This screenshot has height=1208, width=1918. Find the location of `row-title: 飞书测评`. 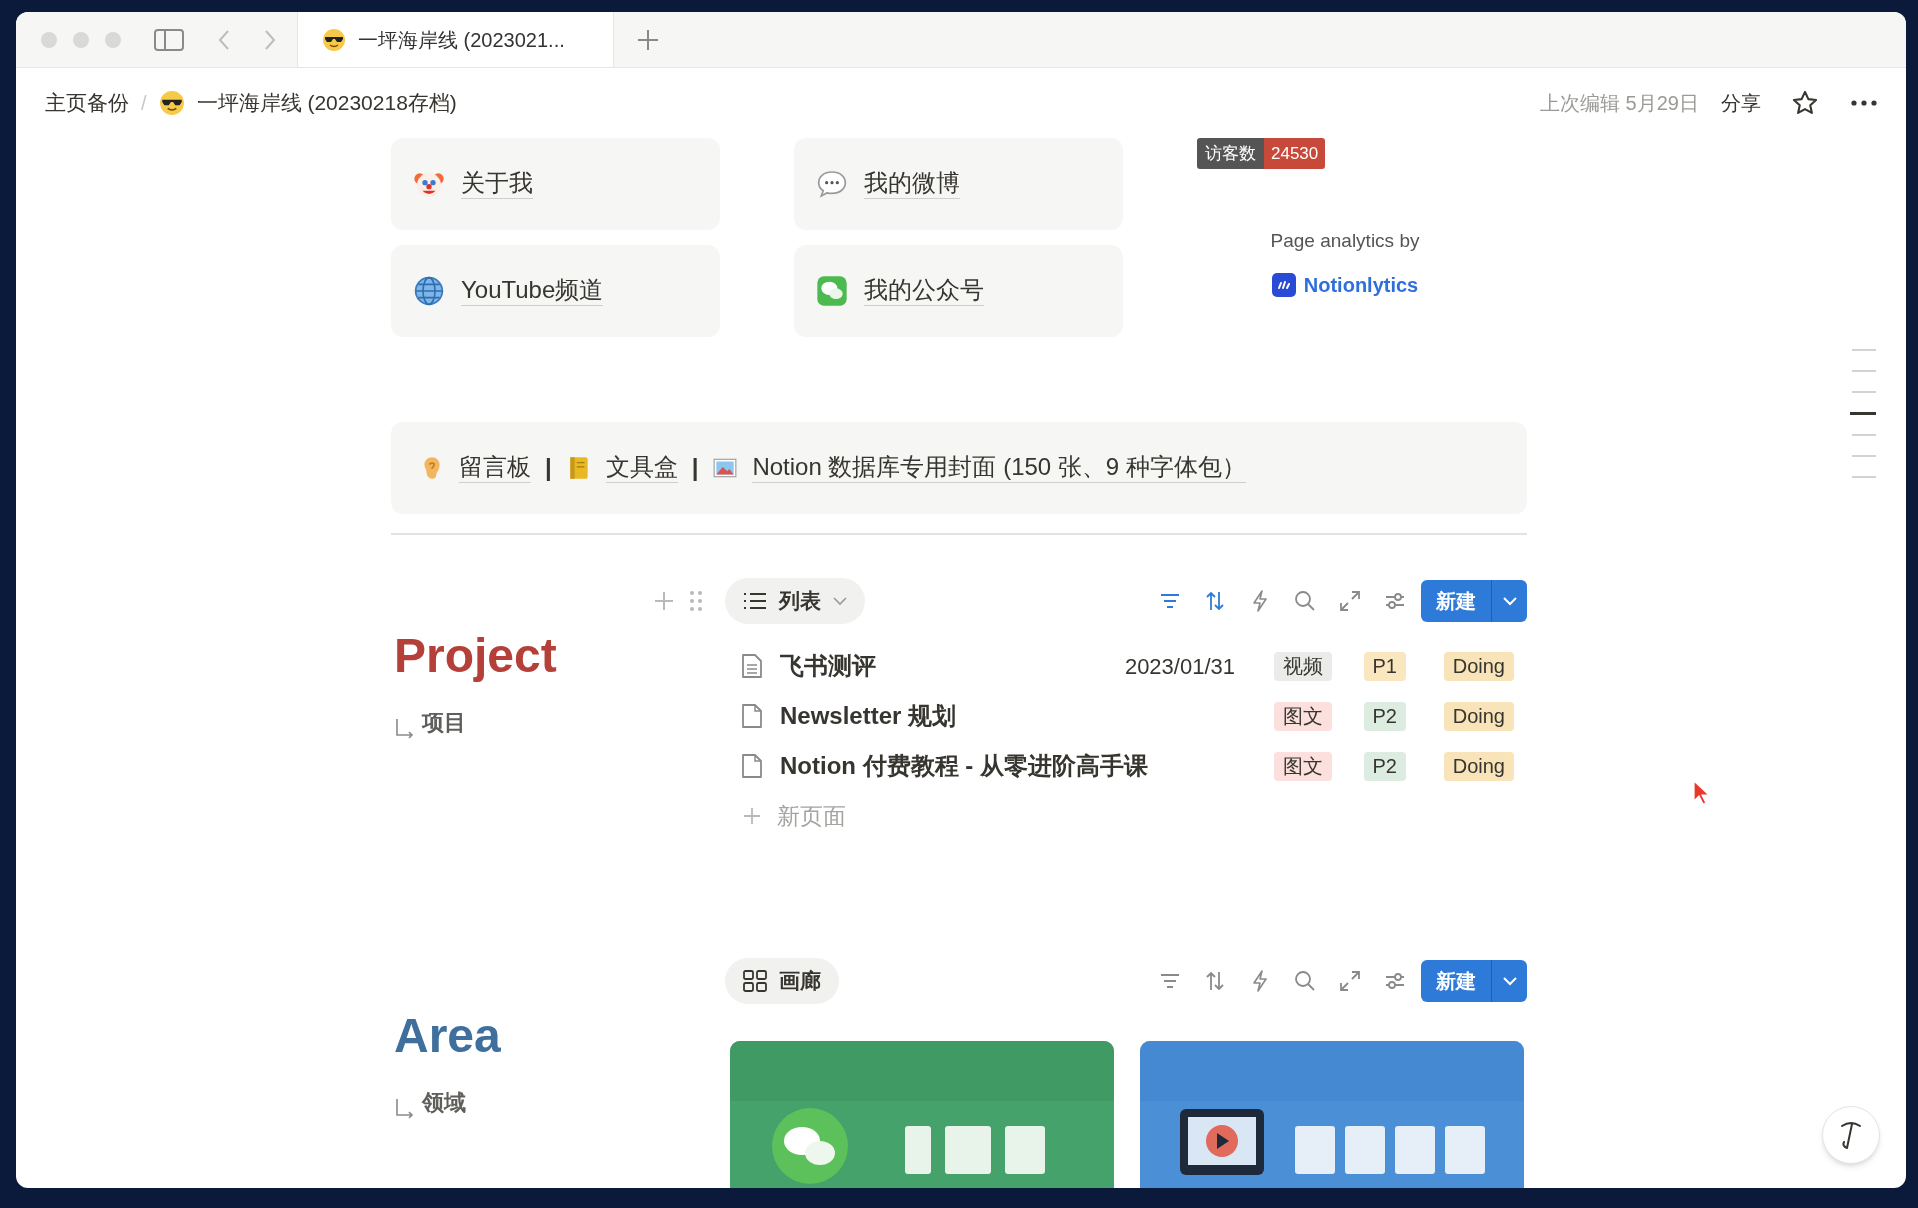

row-title: 飞书测评 is located at coordinates (828, 666).